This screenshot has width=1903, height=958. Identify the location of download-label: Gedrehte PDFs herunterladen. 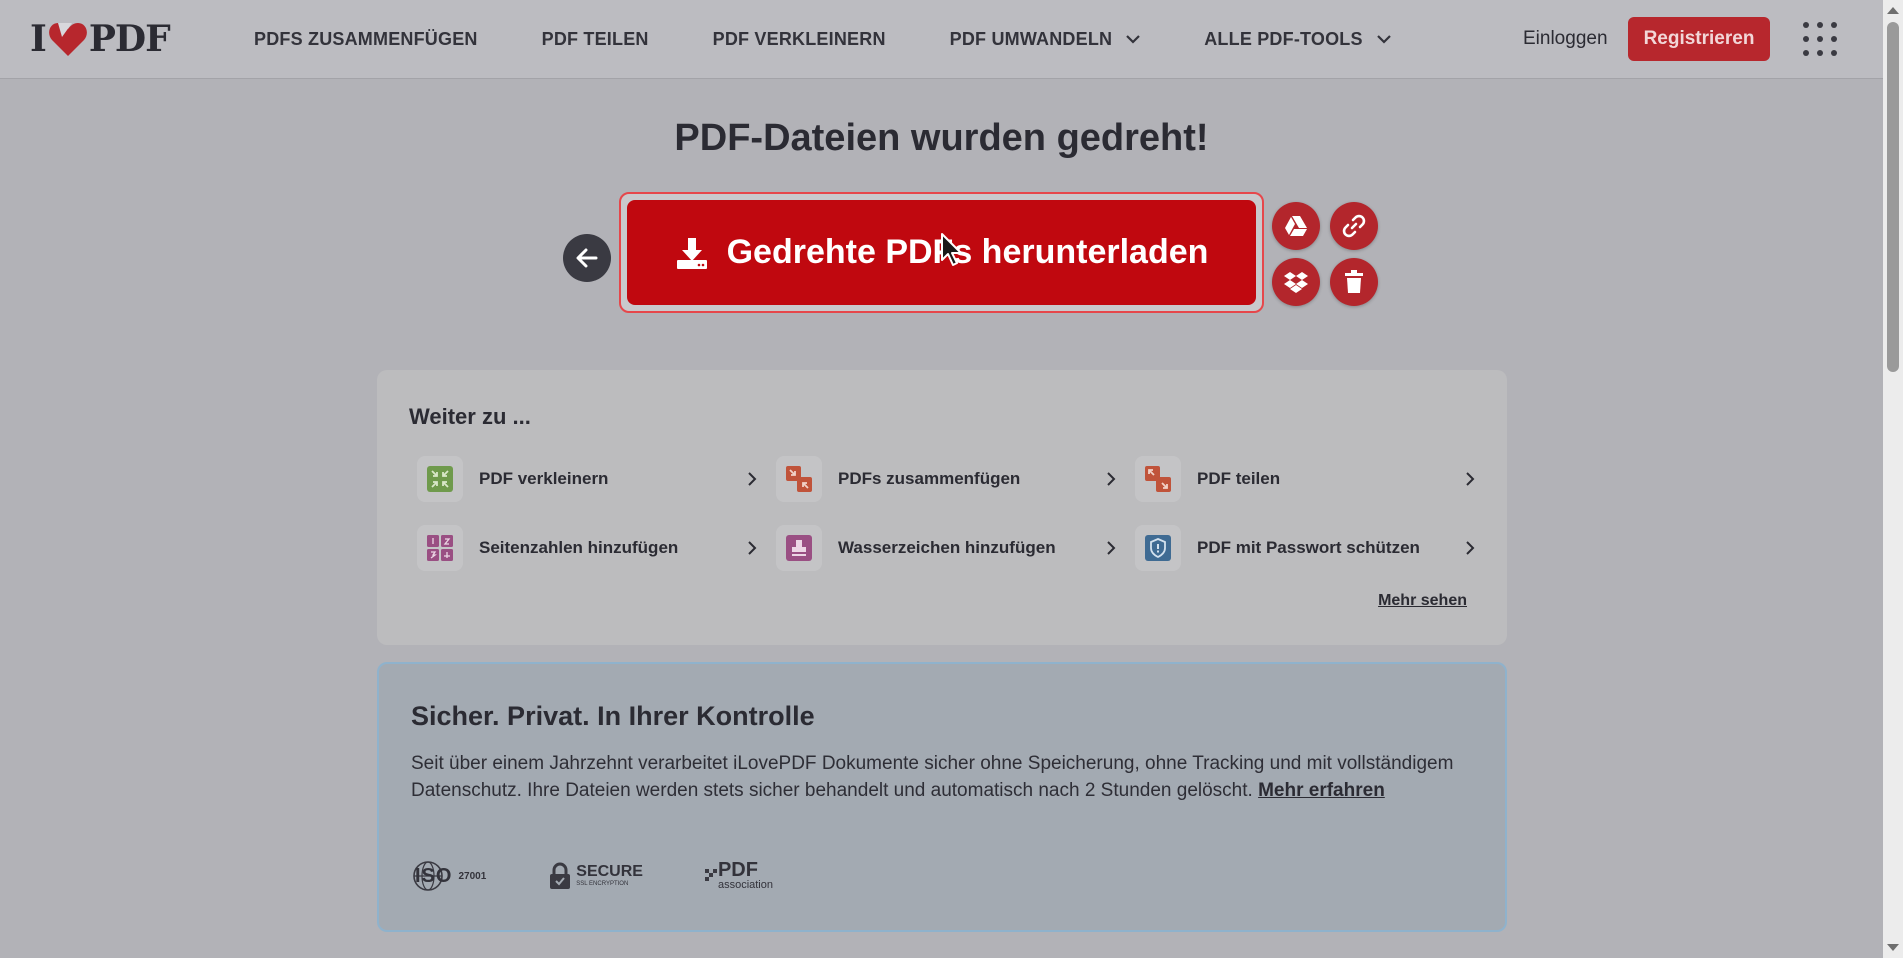
(967, 252).